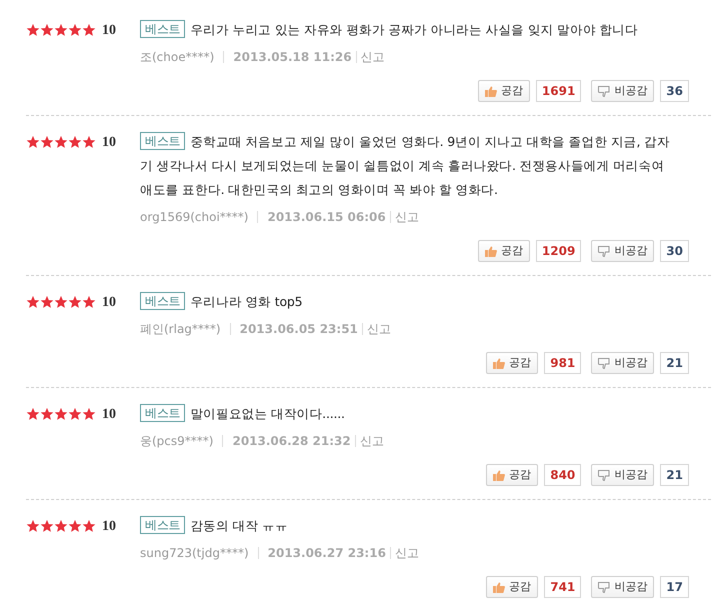  What do you see at coordinates (299, 329) in the screenshot?
I see `post-date: 2013.06.05 23:51` at bounding box center [299, 329].